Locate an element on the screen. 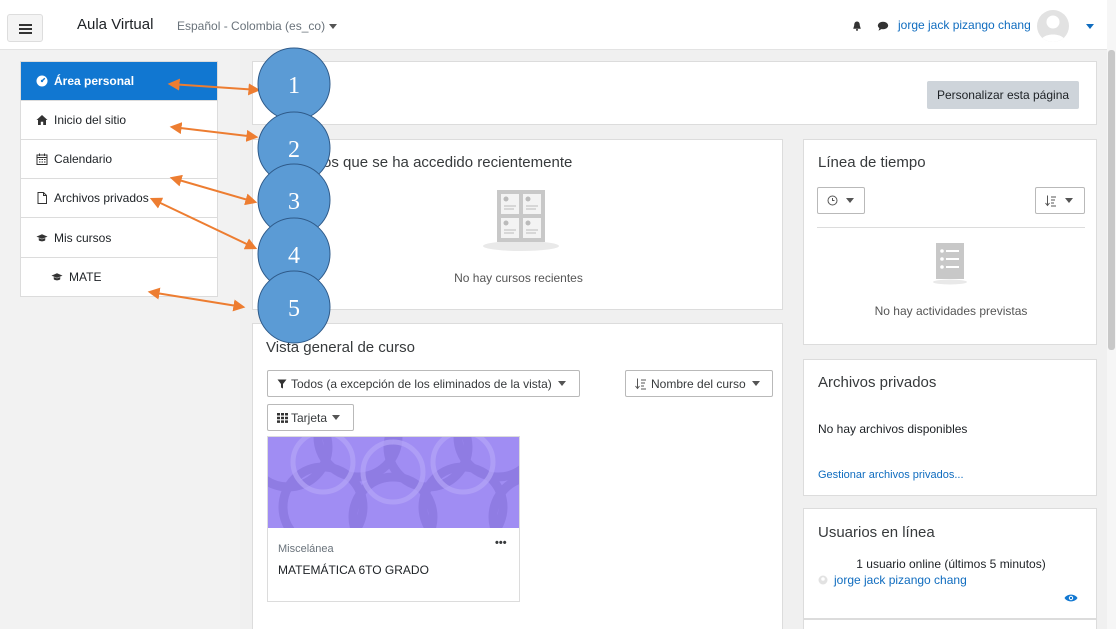 Image resolution: width=1116 pixels, height=629 pixels. view-mode-dropdown: Tarjeta is located at coordinates (310, 417).